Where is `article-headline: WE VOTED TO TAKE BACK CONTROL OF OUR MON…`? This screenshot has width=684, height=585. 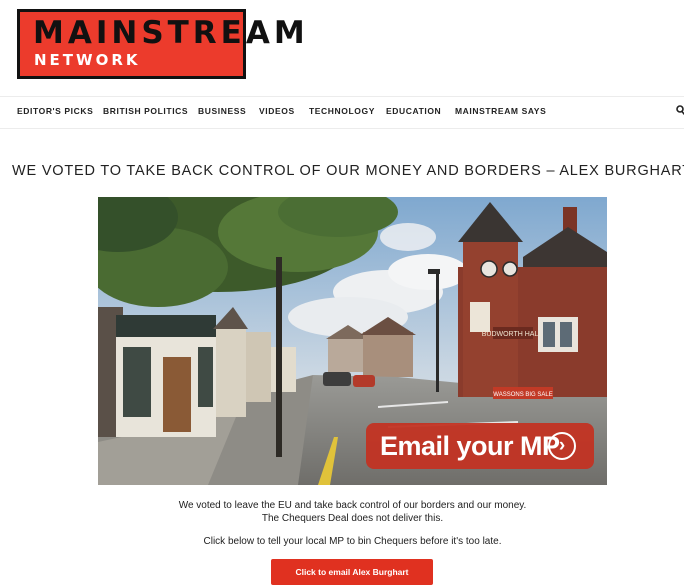 article-headline: WE VOTED TO TAKE BACK CONTROL OF OUR MON… is located at coordinates (348, 171).